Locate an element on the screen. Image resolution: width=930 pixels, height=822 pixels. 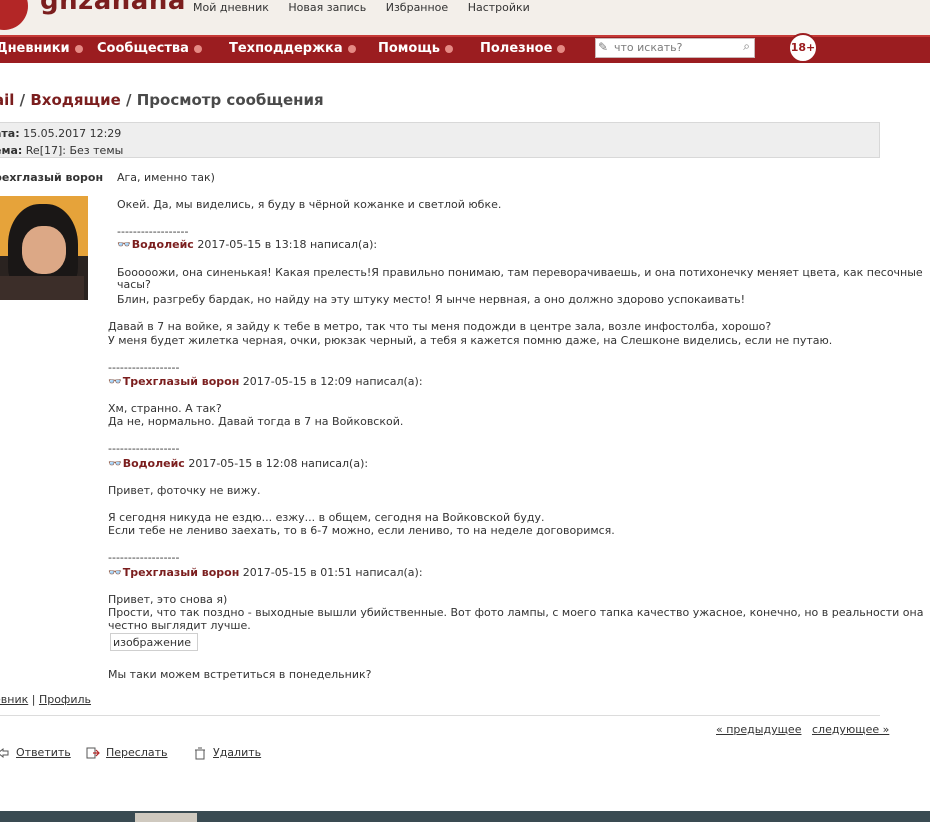
broken-image: изображение is located at coordinates (154, 642).